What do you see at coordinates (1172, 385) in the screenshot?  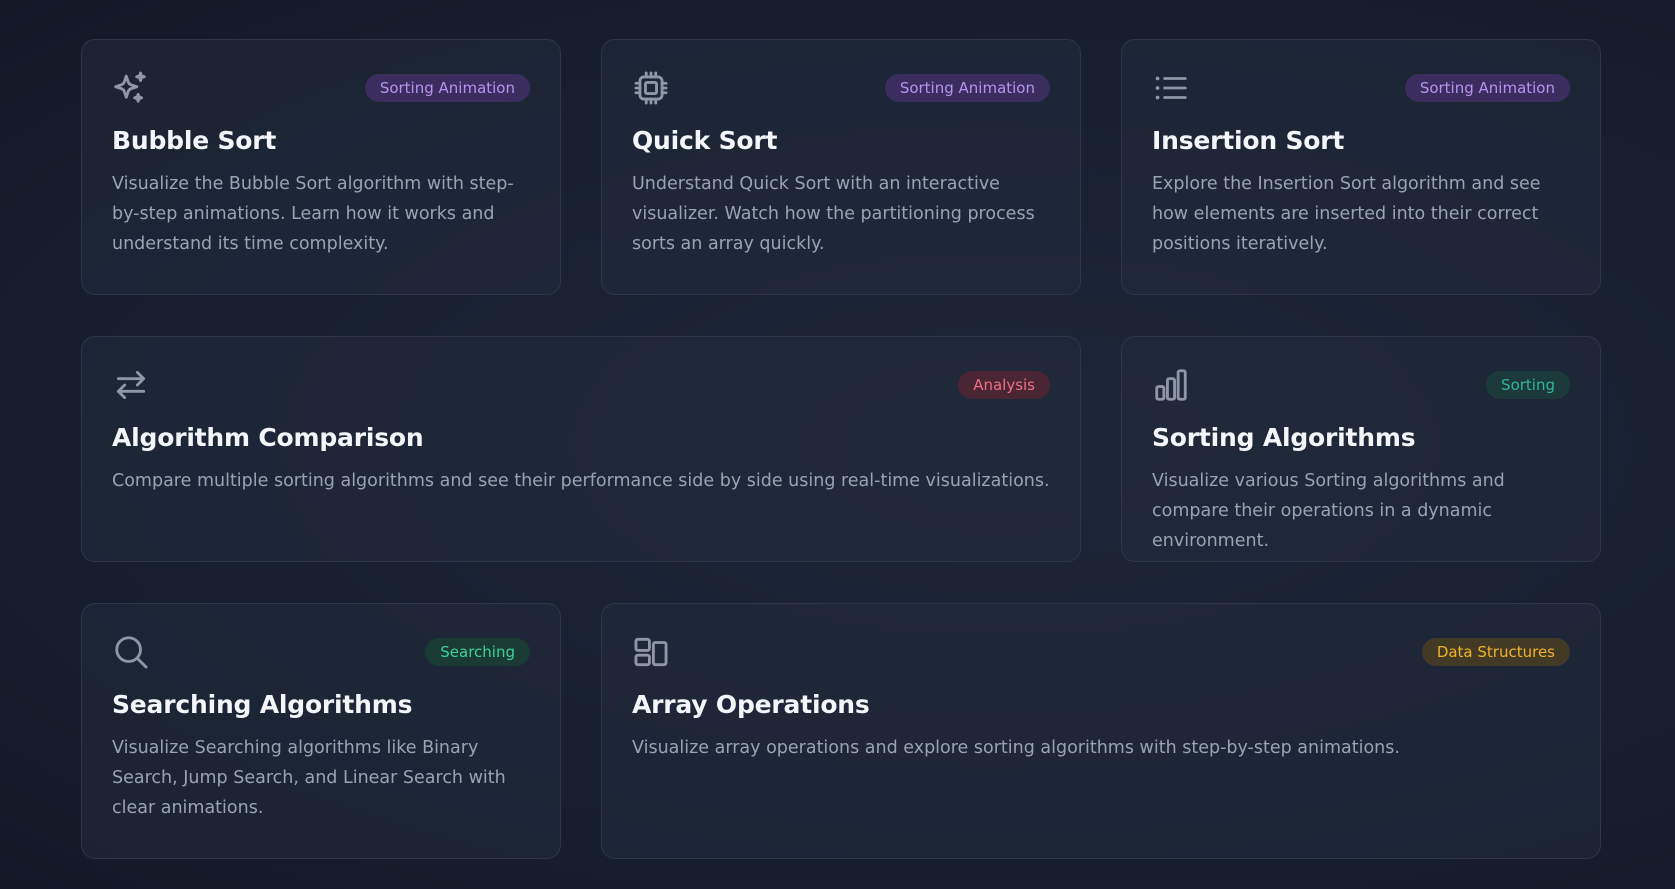 I see `bar-chart-icon` at bounding box center [1172, 385].